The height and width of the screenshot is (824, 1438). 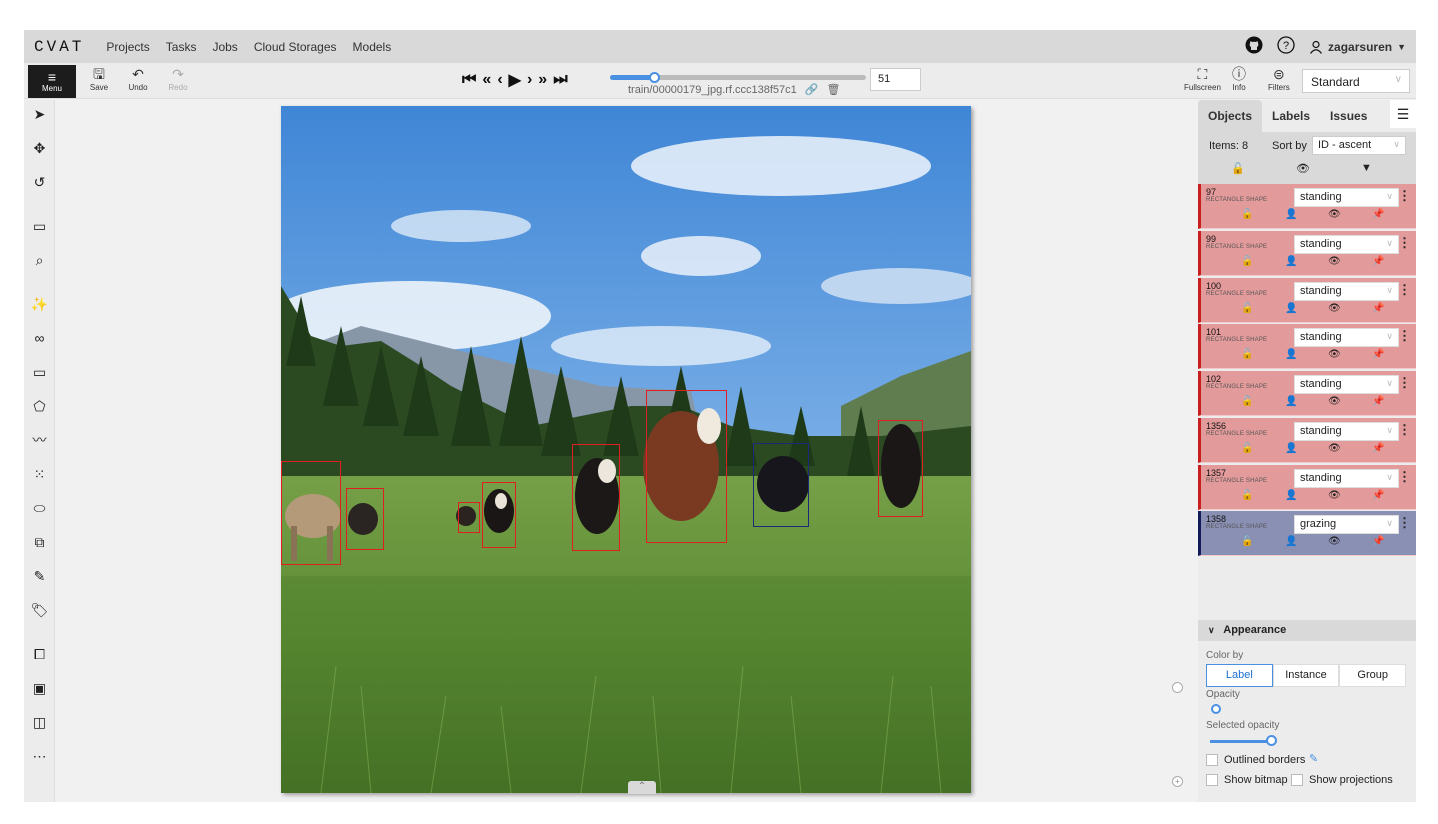 What do you see at coordinates (515, 80) in the screenshot?
I see `play-icon: ▶` at bounding box center [515, 80].